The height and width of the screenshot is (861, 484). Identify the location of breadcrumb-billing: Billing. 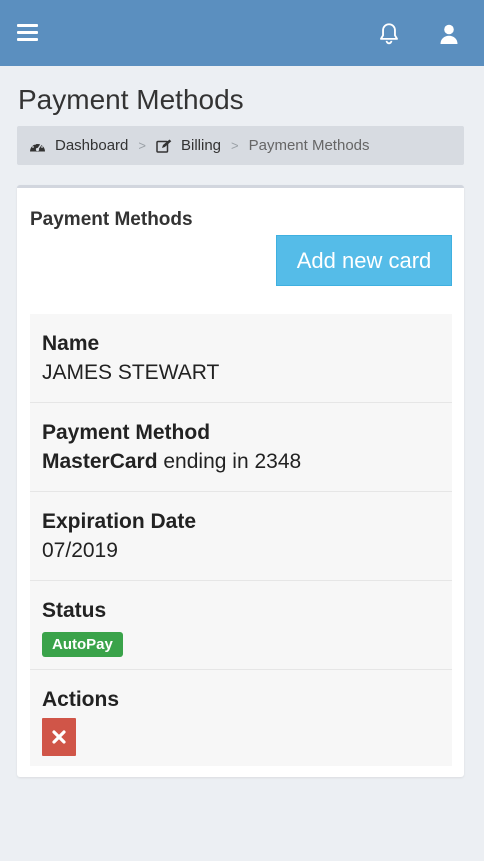
(188, 145).